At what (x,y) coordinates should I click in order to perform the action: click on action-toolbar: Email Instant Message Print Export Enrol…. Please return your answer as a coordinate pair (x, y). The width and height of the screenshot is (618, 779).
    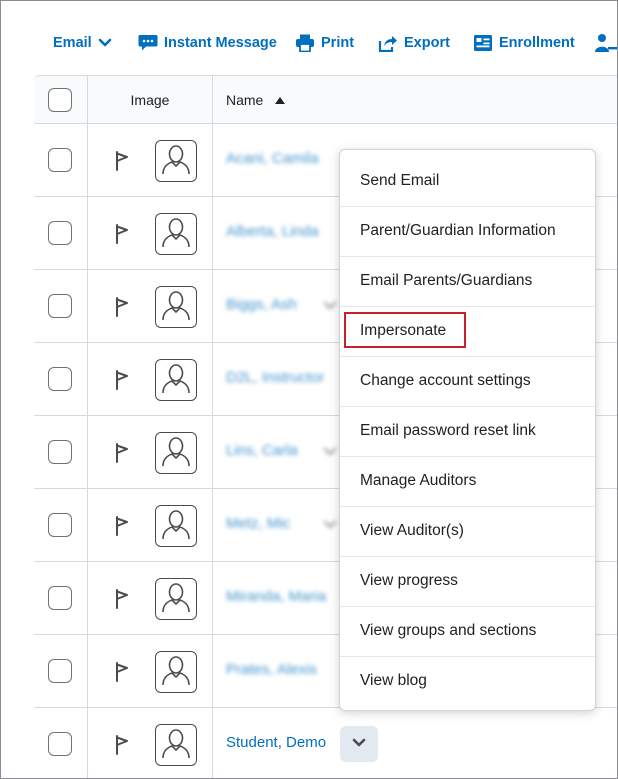
    Looking at the image, I should click on (309, 38).